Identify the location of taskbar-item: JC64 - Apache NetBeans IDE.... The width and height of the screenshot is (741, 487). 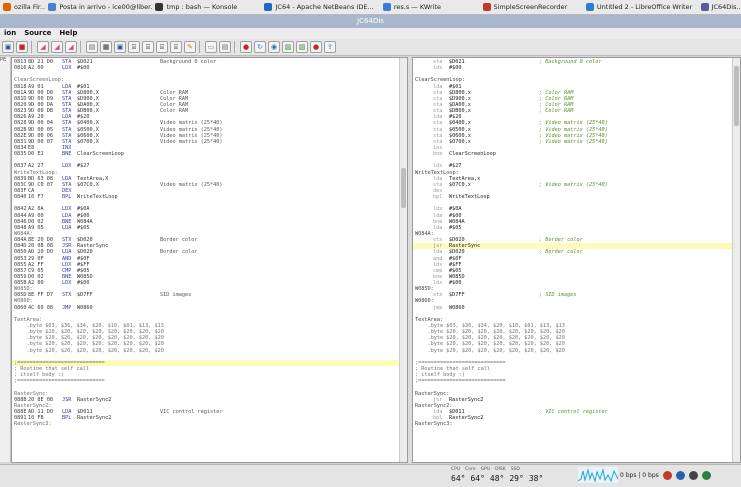
(320, 7).